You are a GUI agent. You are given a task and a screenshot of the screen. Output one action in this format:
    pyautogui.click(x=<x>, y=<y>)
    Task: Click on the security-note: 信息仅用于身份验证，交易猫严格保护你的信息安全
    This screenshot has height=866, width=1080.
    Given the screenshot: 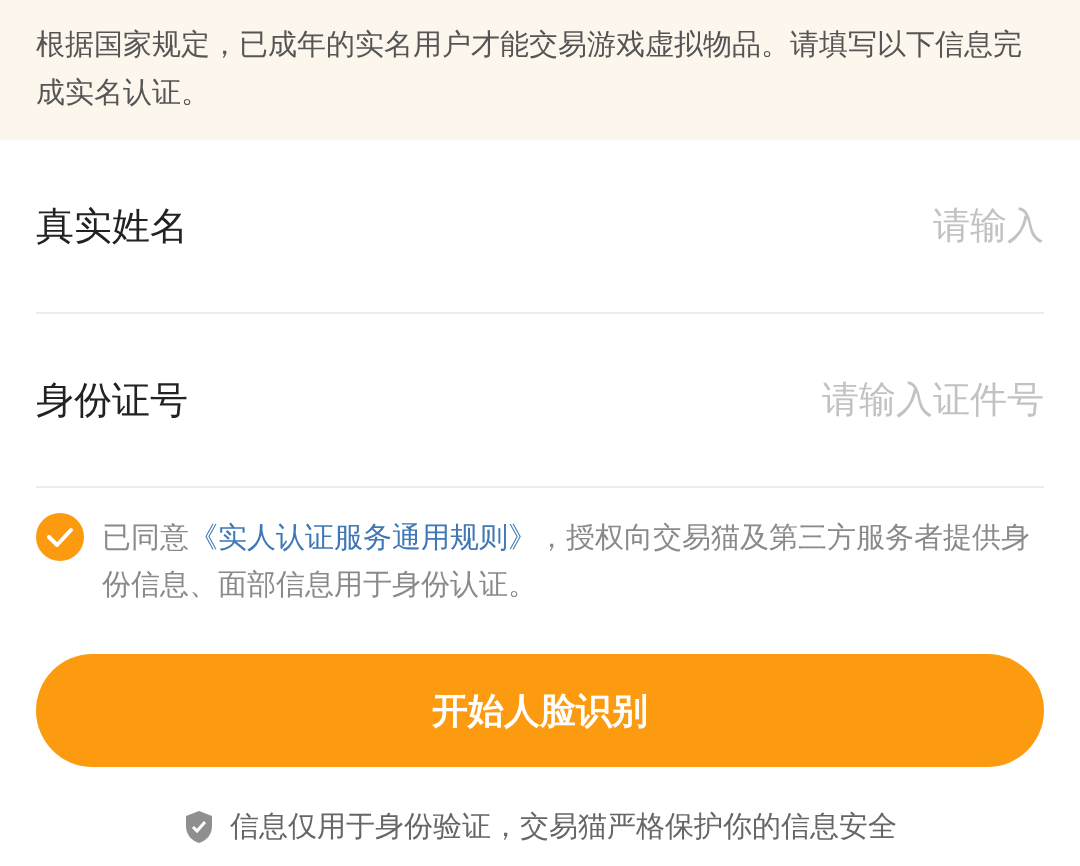 What is the action you would take?
    pyautogui.click(x=563, y=826)
    